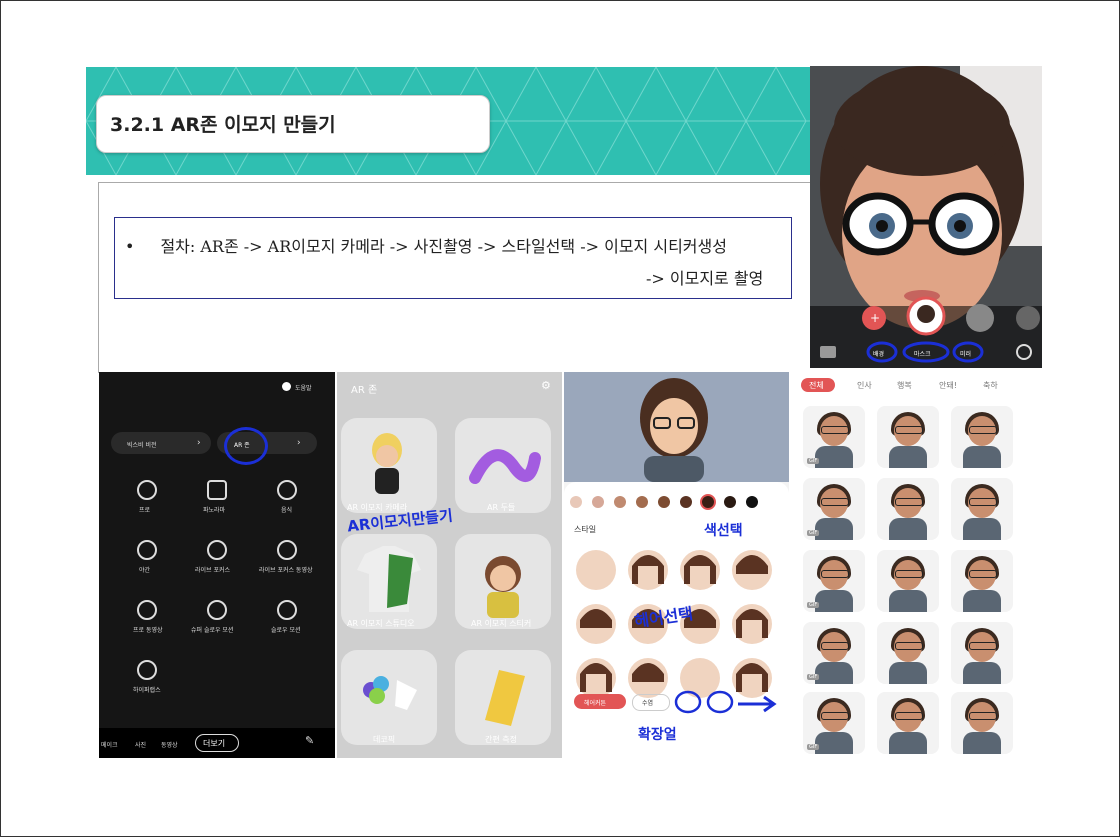 The image size is (1120, 837). Describe the element at coordinates (147, 550) in the screenshot. I see `night-icon` at that location.